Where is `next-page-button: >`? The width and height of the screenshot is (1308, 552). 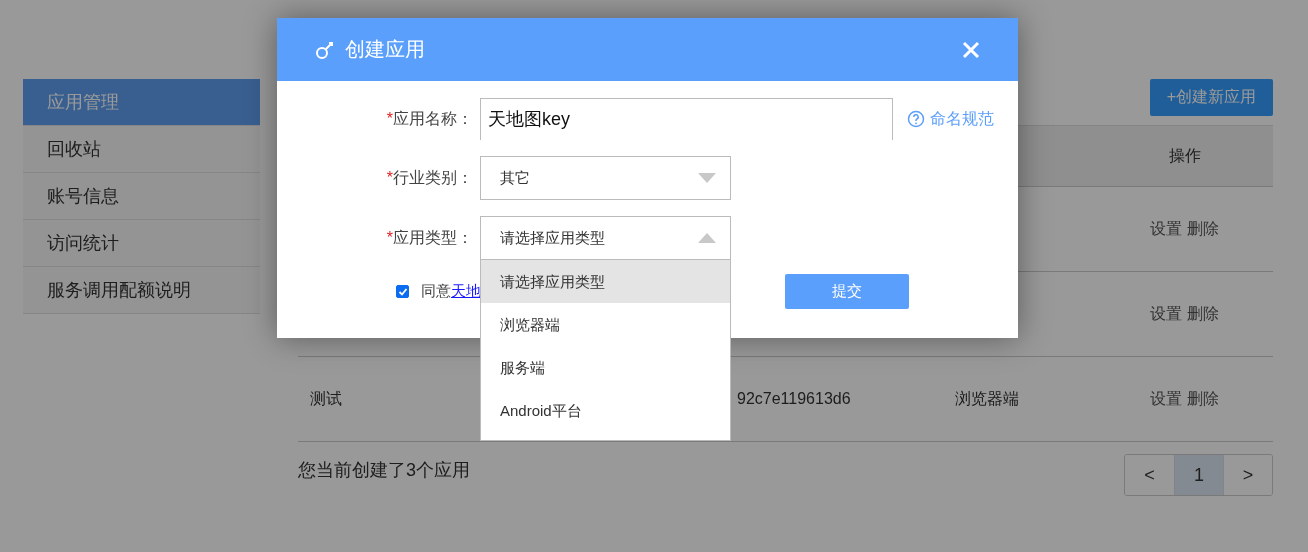
next-page-button: > is located at coordinates (1247, 475).